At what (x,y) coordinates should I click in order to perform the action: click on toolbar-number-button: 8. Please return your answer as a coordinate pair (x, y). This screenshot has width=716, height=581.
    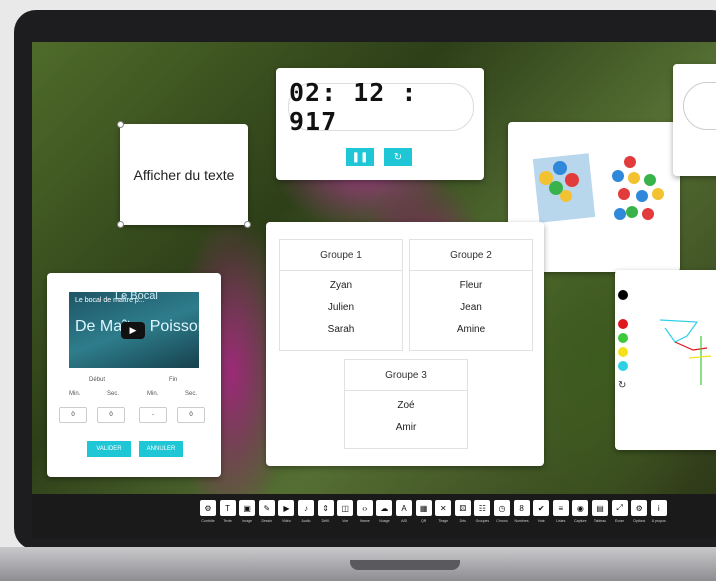
    Looking at the image, I should click on (521, 508).